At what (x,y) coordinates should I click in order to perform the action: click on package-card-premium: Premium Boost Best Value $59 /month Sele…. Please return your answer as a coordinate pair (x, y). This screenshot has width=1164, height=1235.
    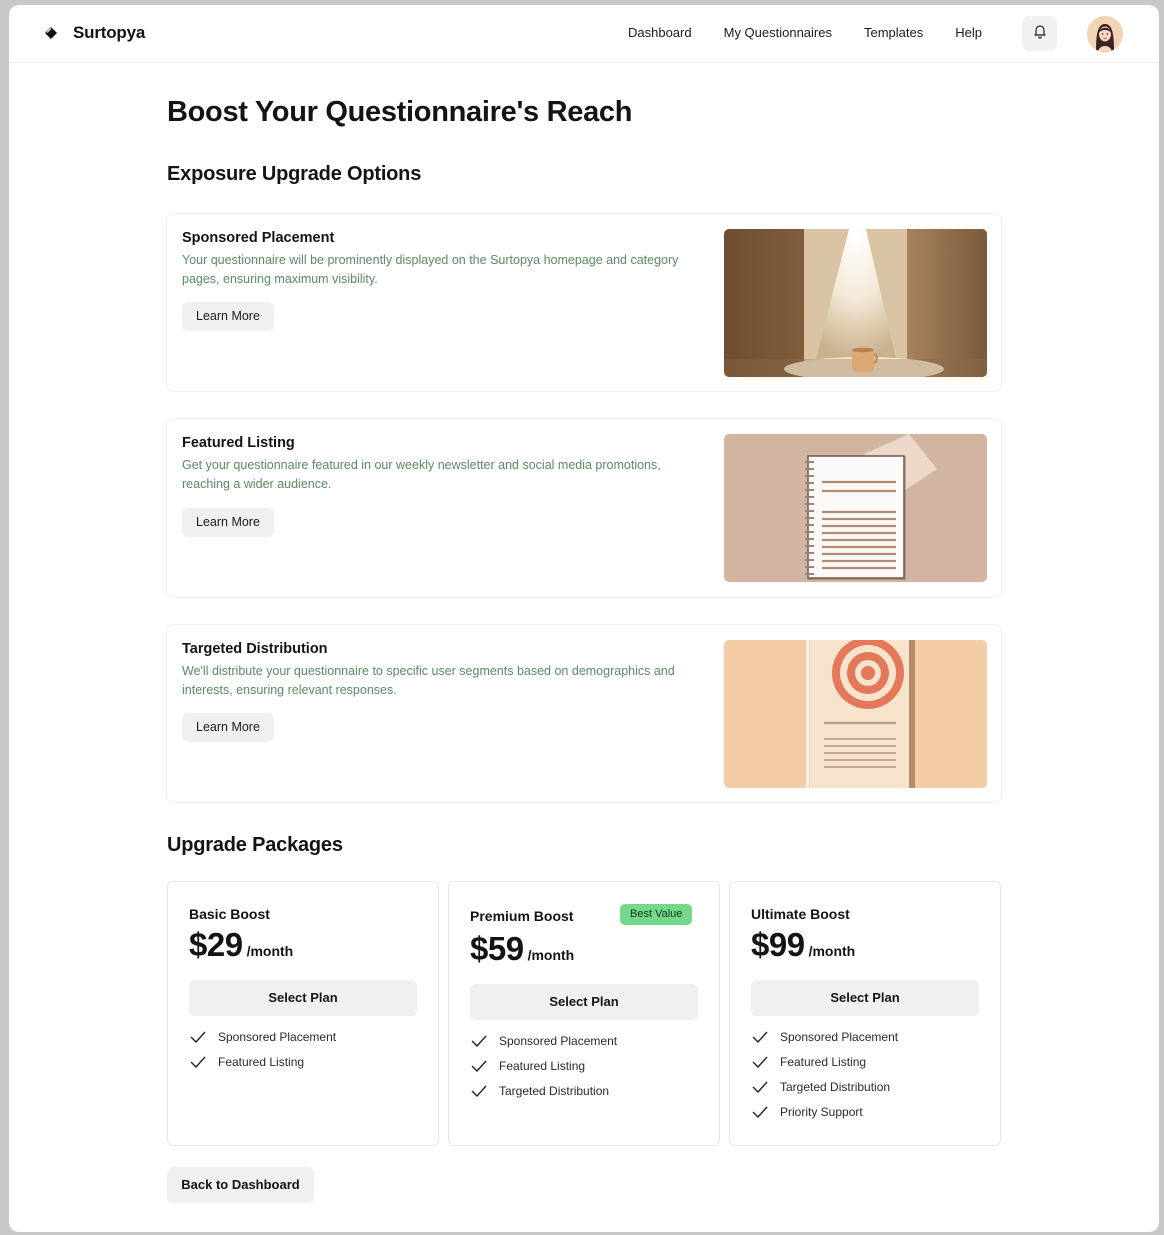
    Looking at the image, I should click on (584, 1013).